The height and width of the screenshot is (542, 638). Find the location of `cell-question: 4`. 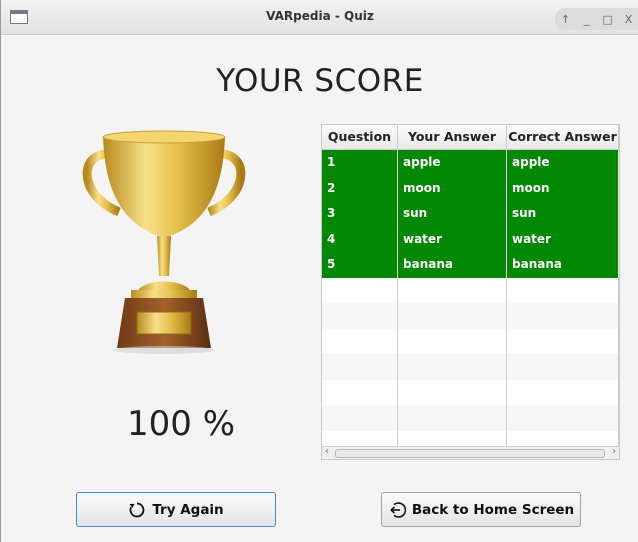

cell-question: 4 is located at coordinates (360, 239).